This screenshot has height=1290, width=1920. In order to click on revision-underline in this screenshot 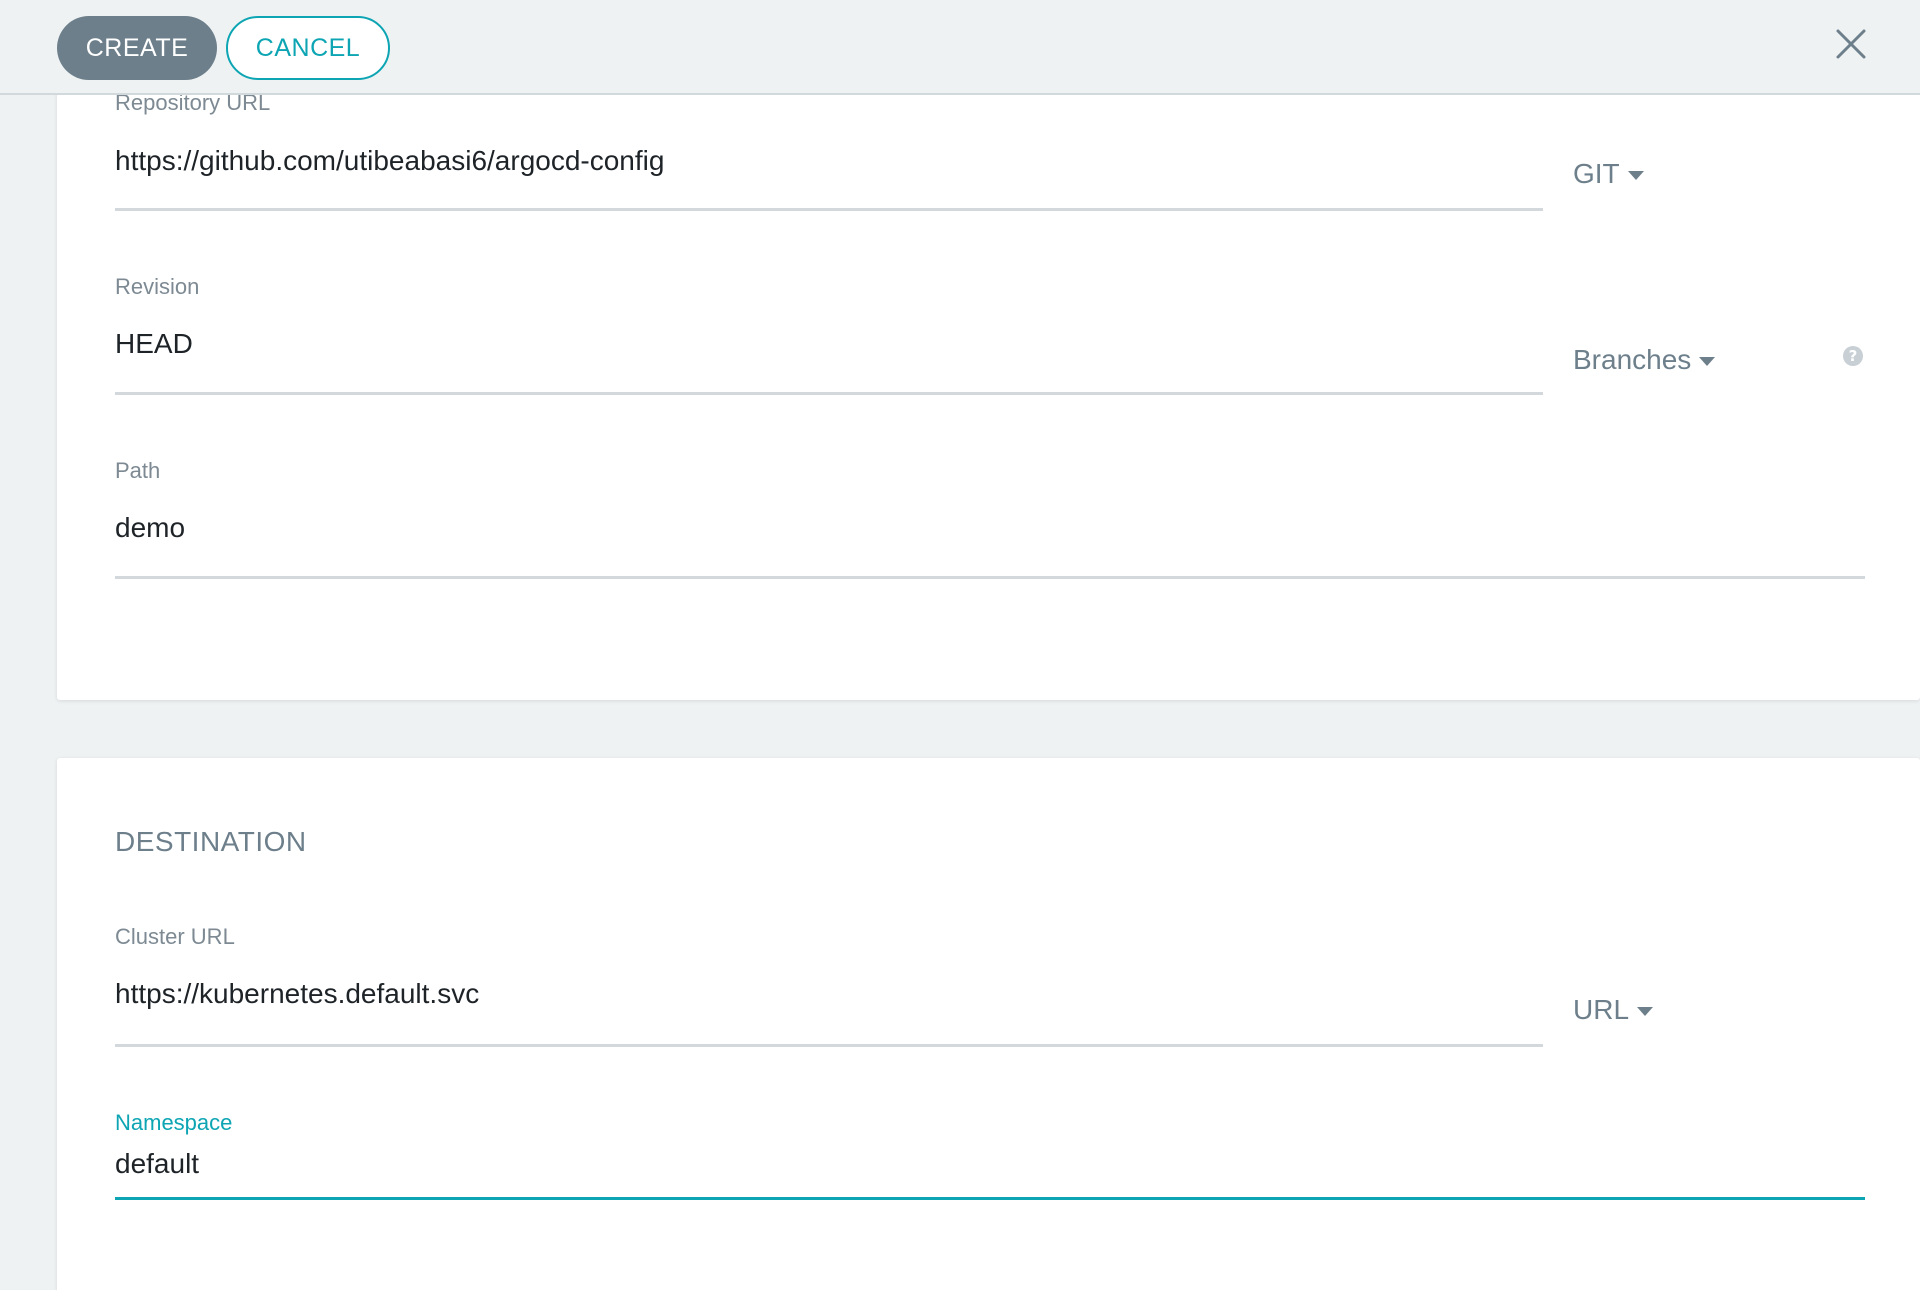, I will do `click(829, 393)`.